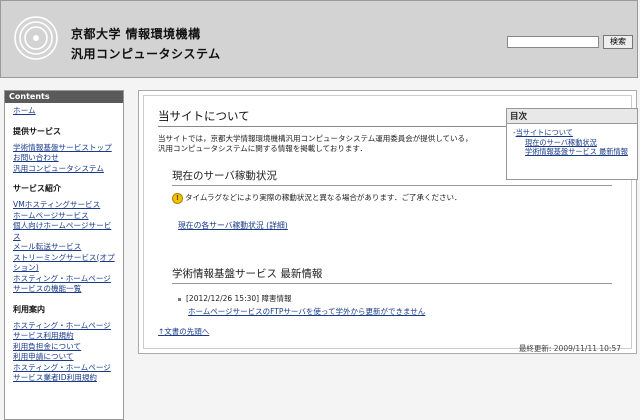 This screenshot has height=420, width=640. I want to click on warning-icon: !, so click(177, 198).